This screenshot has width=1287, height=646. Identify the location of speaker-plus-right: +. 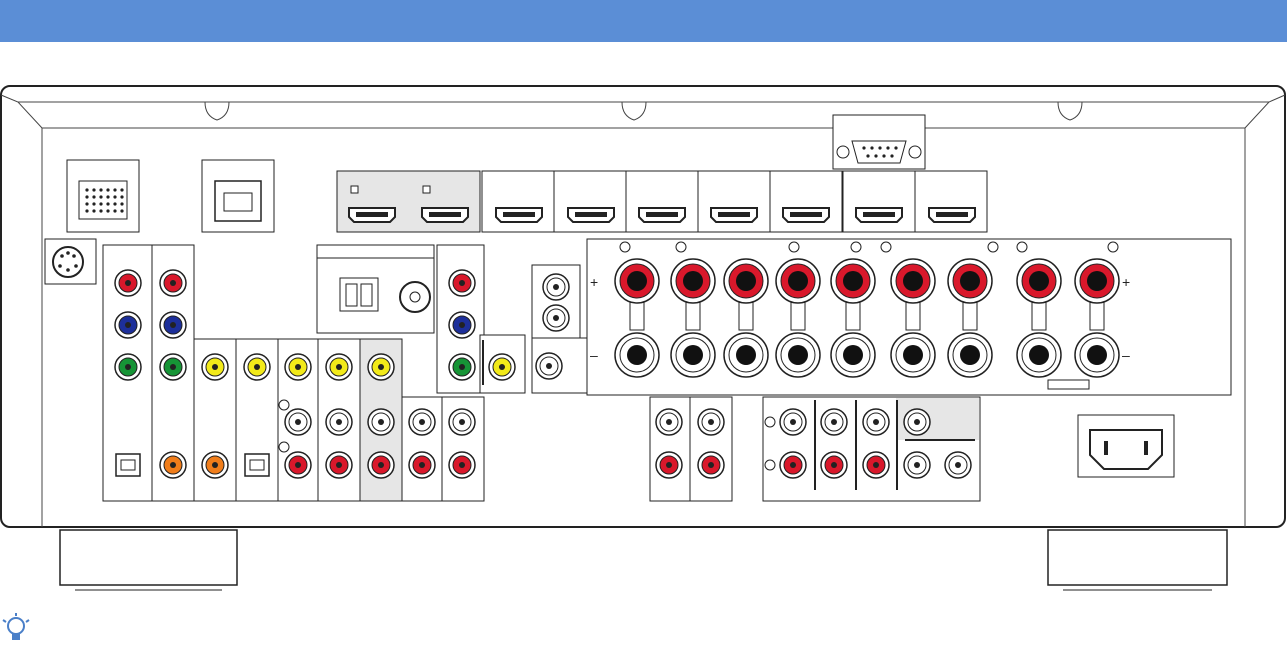
(1126, 282).